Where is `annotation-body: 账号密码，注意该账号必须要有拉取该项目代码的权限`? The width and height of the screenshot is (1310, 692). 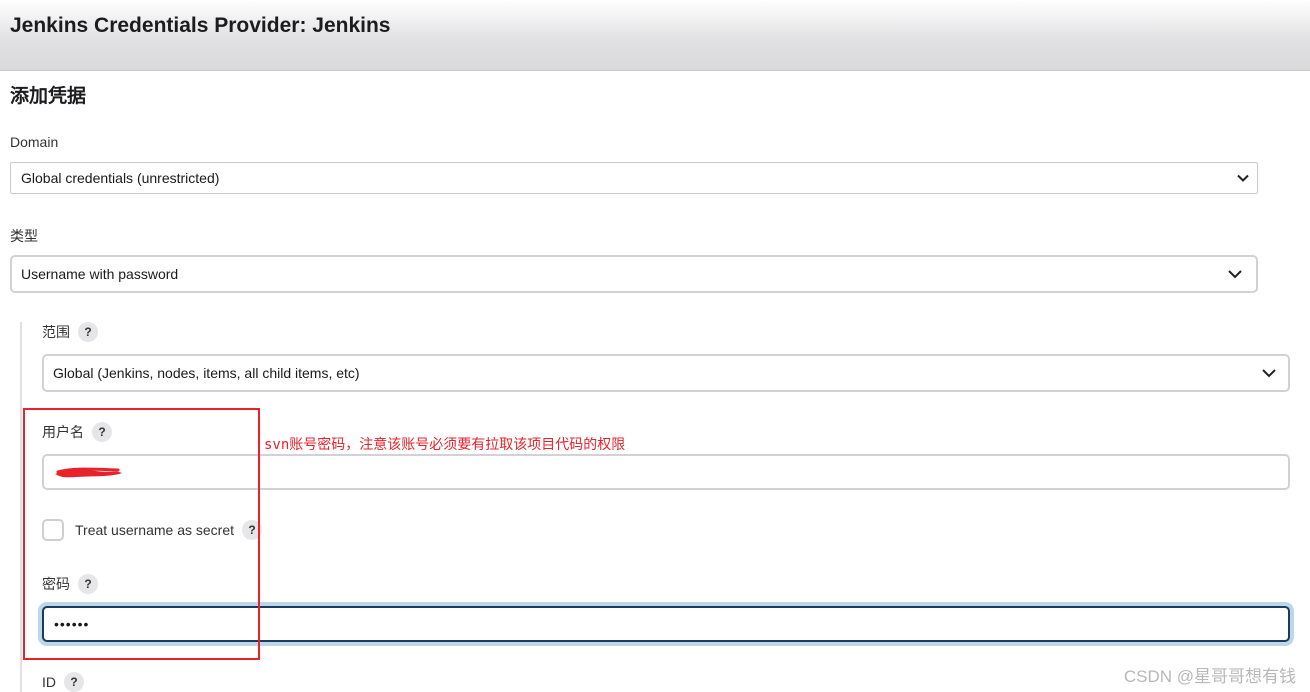 annotation-body: 账号密码，注意该账号必须要有拉取该项目代码的权限 is located at coordinates (457, 445).